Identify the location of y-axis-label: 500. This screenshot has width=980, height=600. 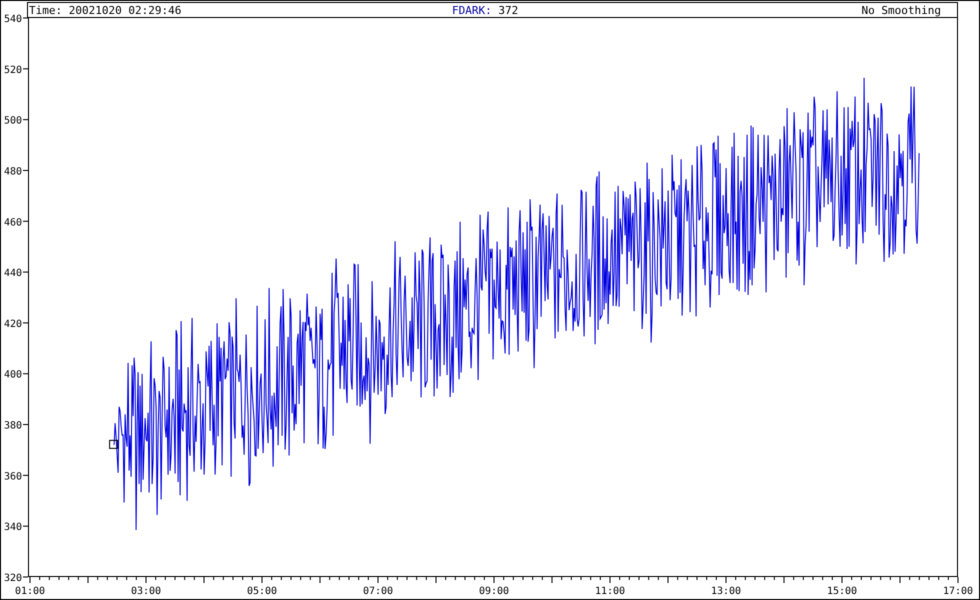
(13, 121).